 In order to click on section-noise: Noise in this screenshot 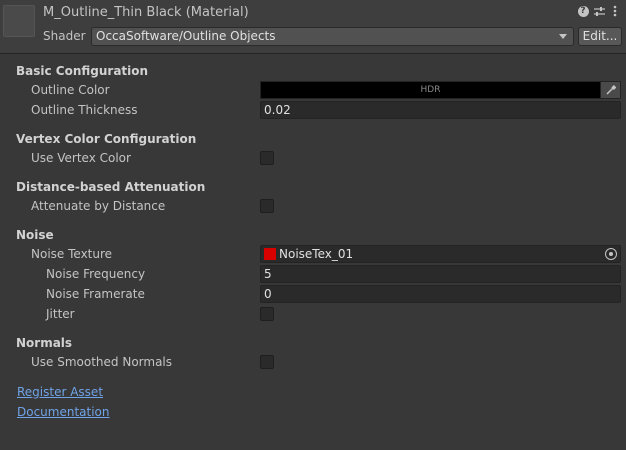, I will do `click(35, 235)`.